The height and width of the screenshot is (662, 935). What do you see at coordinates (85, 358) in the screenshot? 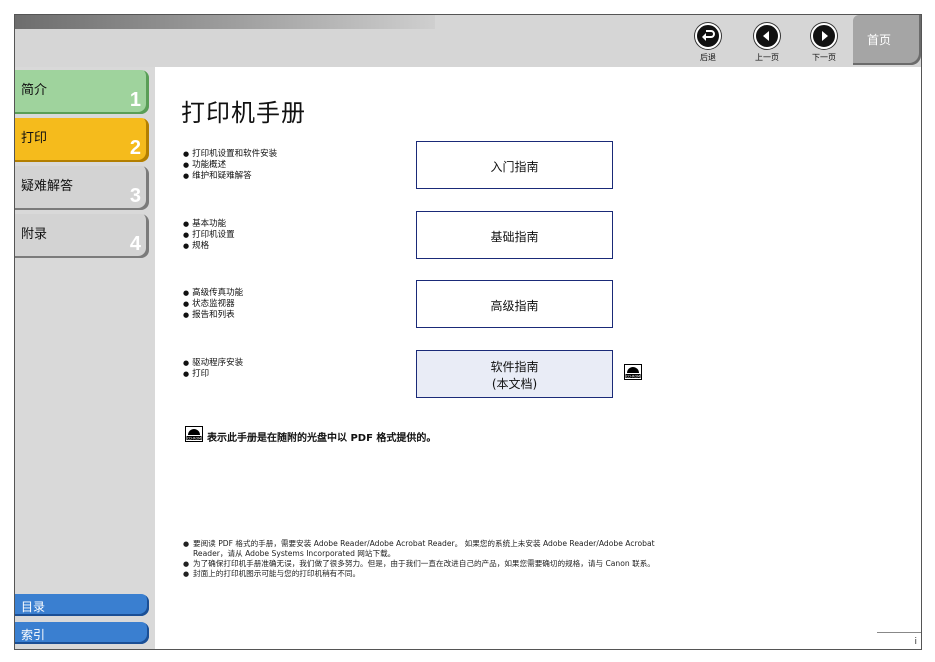
I see `sidebar: 简介 1 打印 2 疑难解答 3 附录 4 目录 索引` at bounding box center [85, 358].